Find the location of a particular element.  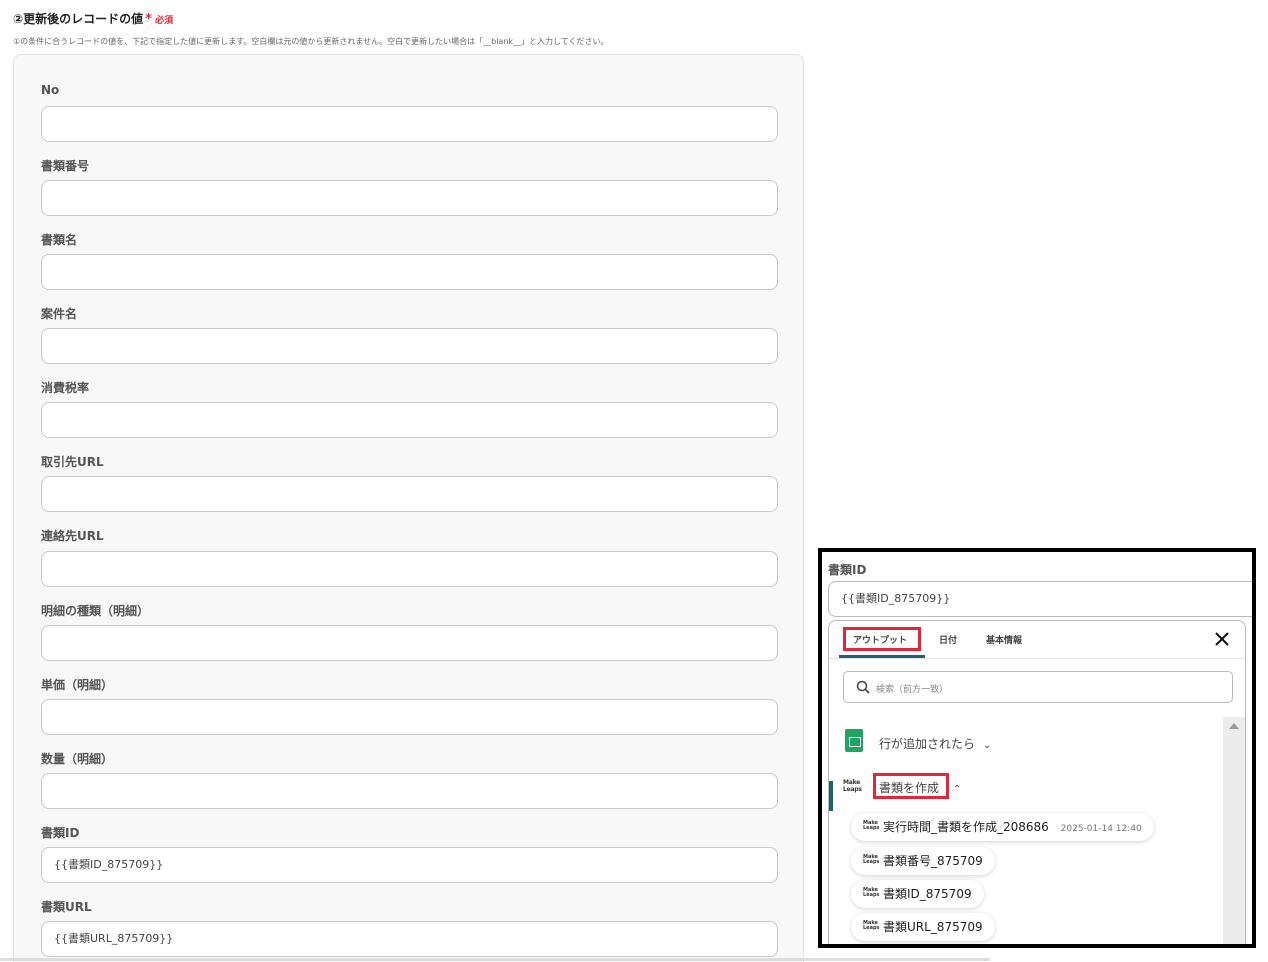

scroll-up-arrow-icon is located at coordinates (1234, 726).